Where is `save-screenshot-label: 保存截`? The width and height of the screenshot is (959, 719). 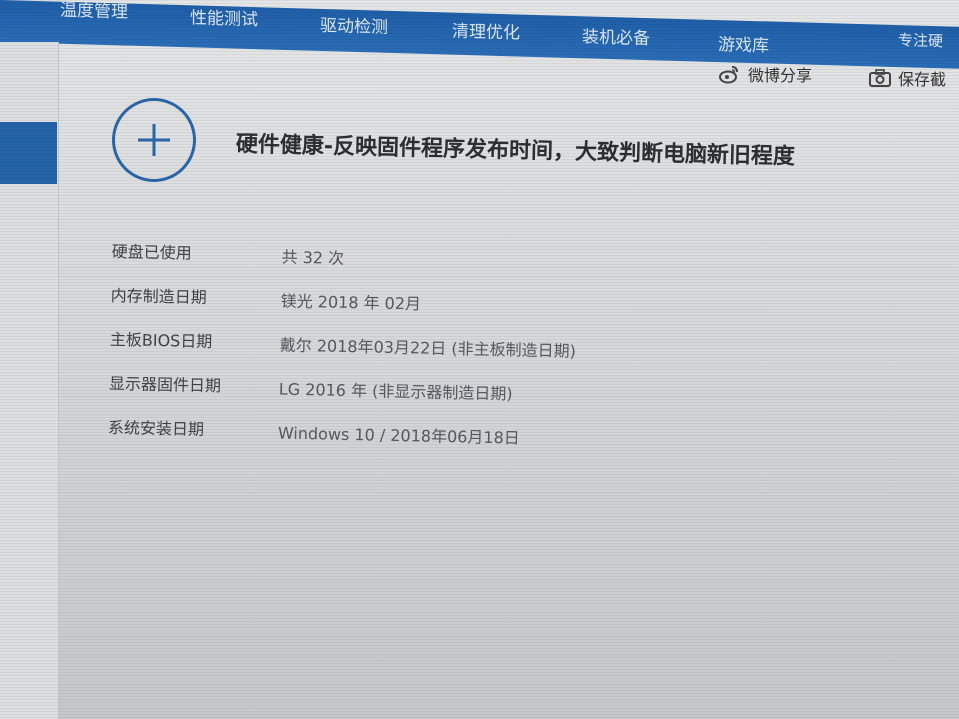 save-screenshot-label: 保存截 is located at coordinates (922, 79).